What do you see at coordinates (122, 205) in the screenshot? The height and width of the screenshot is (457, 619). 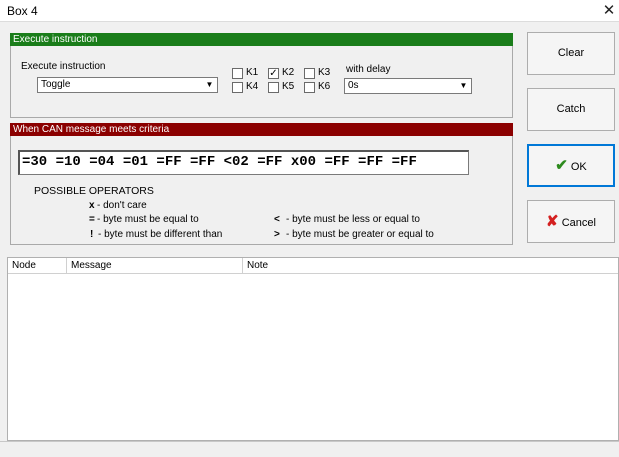 I see `operator-text: - don't care` at bounding box center [122, 205].